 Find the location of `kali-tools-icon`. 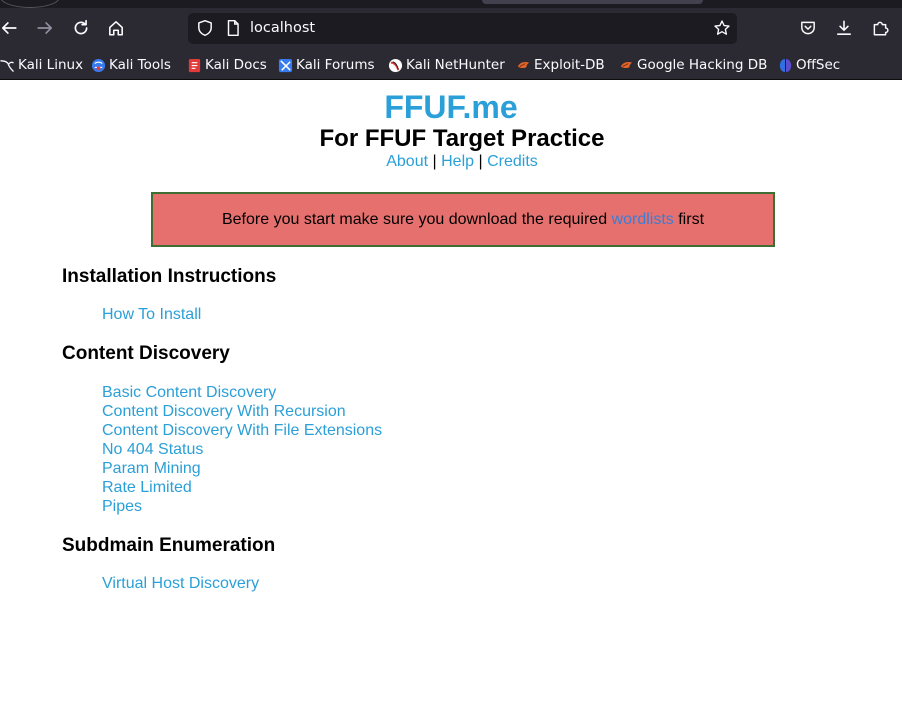

kali-tools-icon is located at coordinates (98, 65).